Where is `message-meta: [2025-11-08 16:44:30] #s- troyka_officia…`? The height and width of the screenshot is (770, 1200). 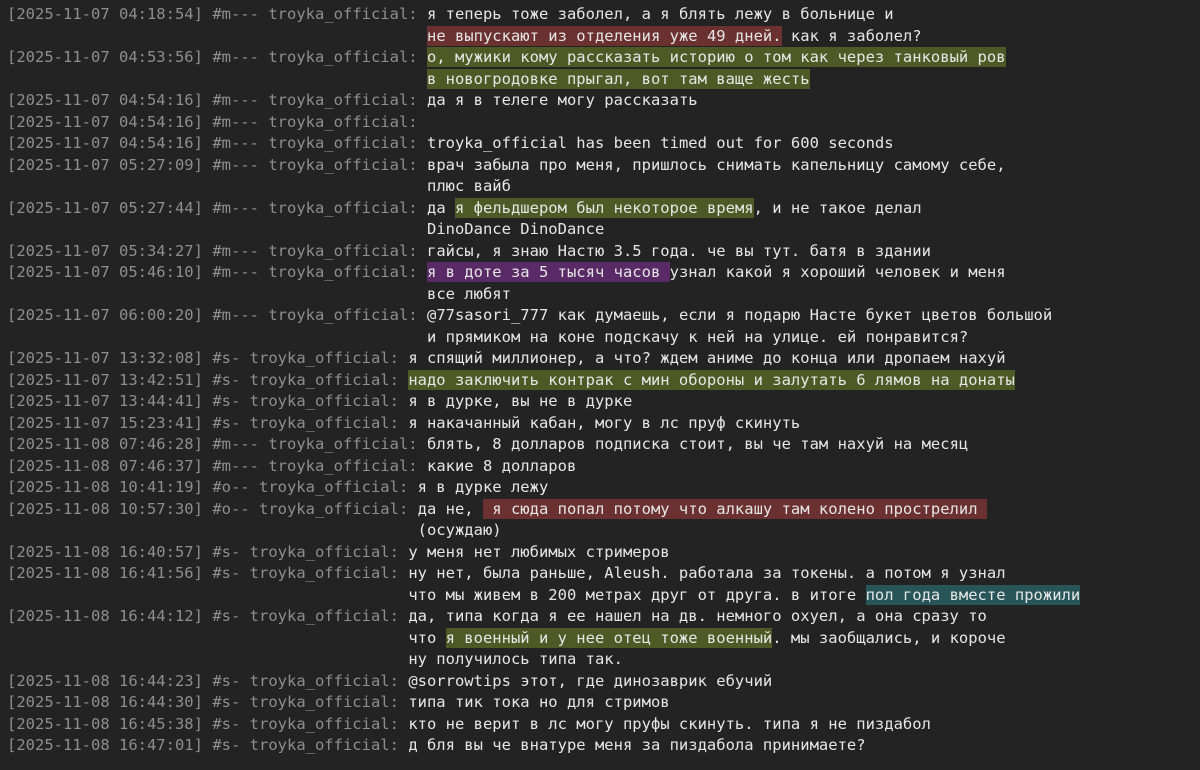 message-meta: [2025-11-08 16:44:30] #s- troyka_officia… is located at coordinates (207, 703).